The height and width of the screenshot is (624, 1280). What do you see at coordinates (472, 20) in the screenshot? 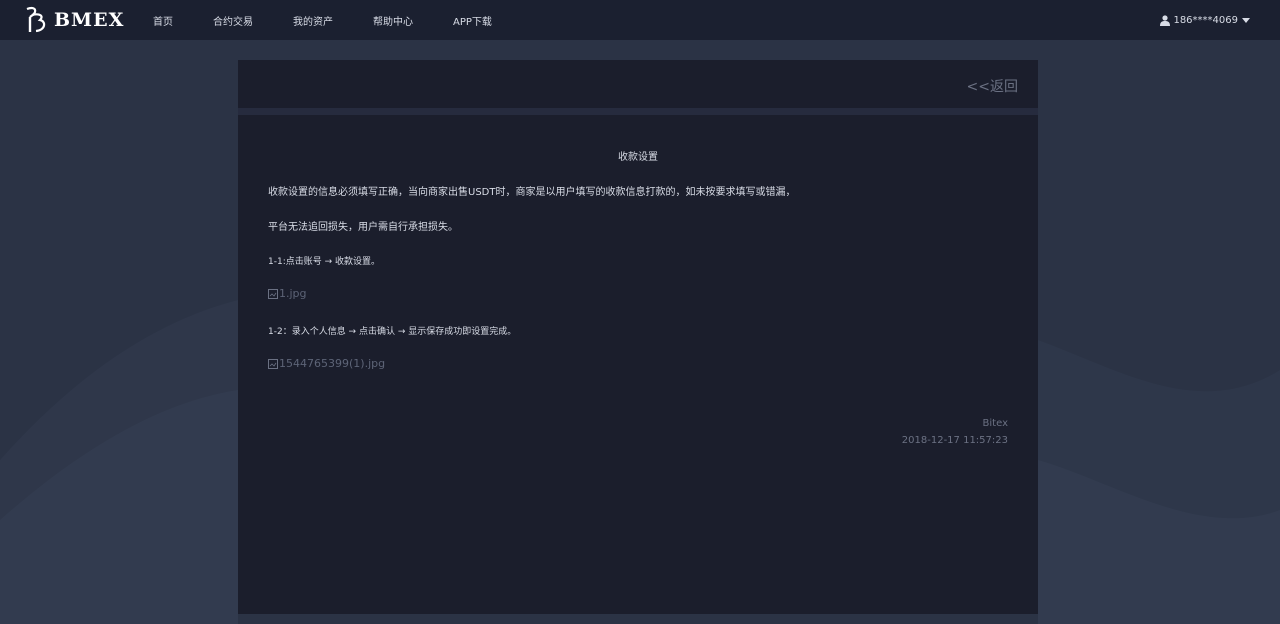
I see `nav-app-download: APP下载` at bounding box center [472, 20].